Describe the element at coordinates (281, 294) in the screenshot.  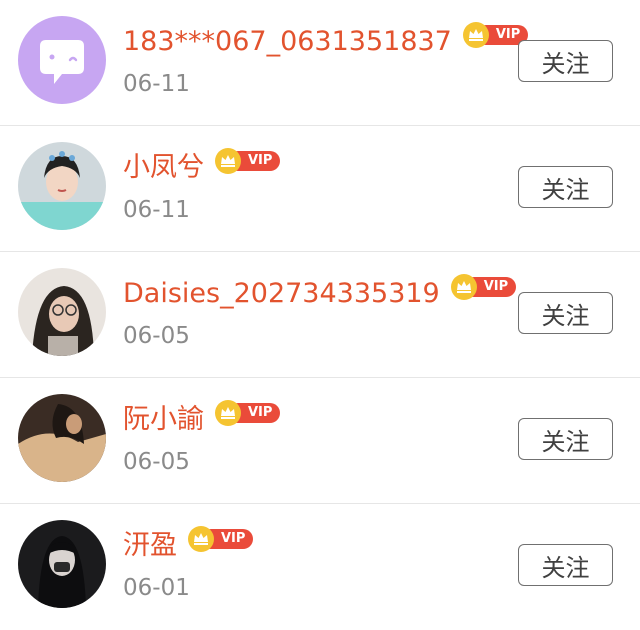
I see `username: Daisies_202734335319` at that location.